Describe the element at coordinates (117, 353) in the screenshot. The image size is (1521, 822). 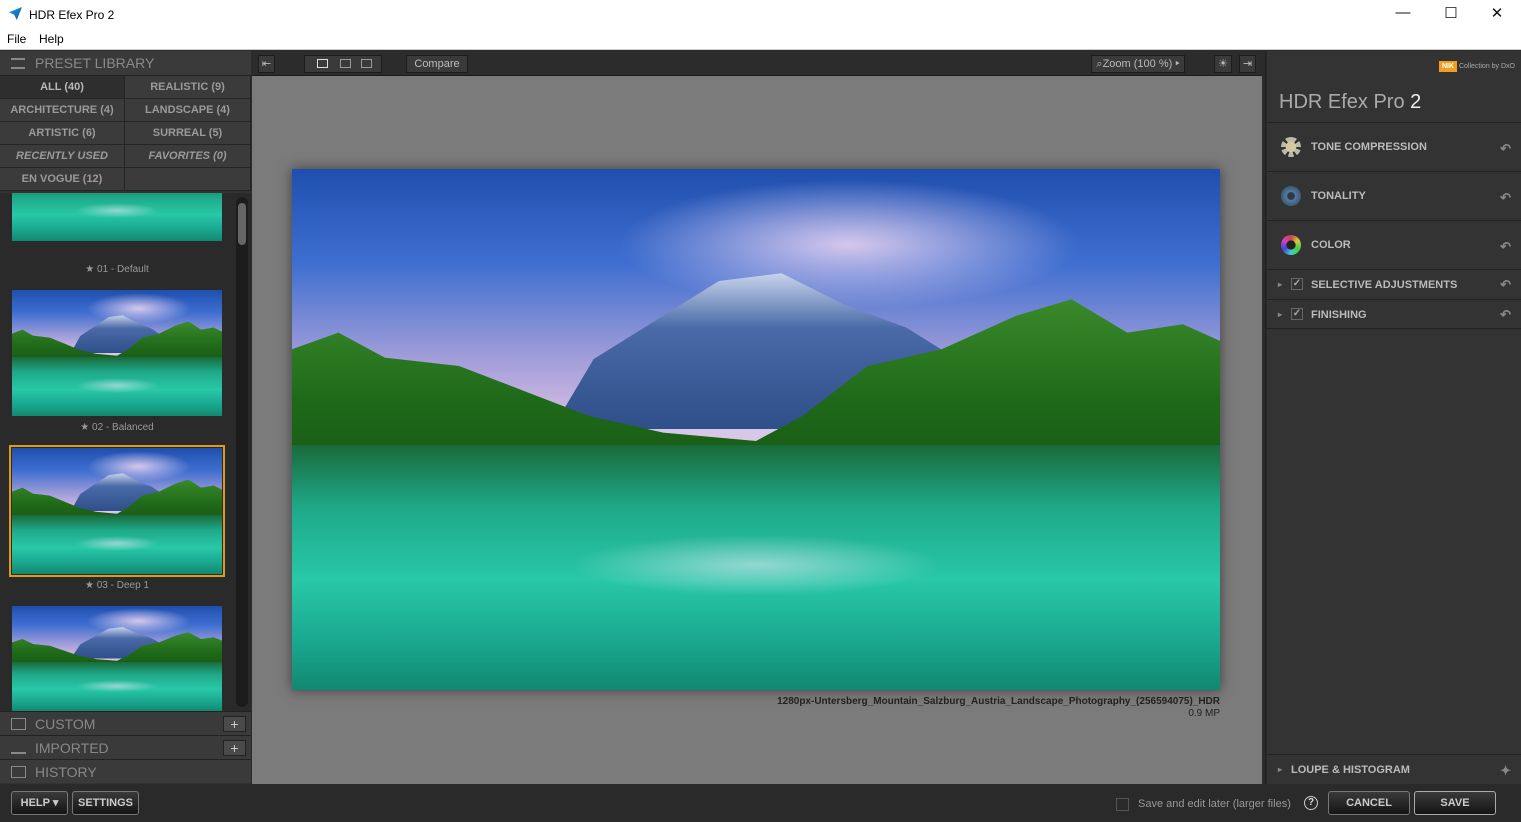
I see `preset-thumbnail-balanced` at that location.